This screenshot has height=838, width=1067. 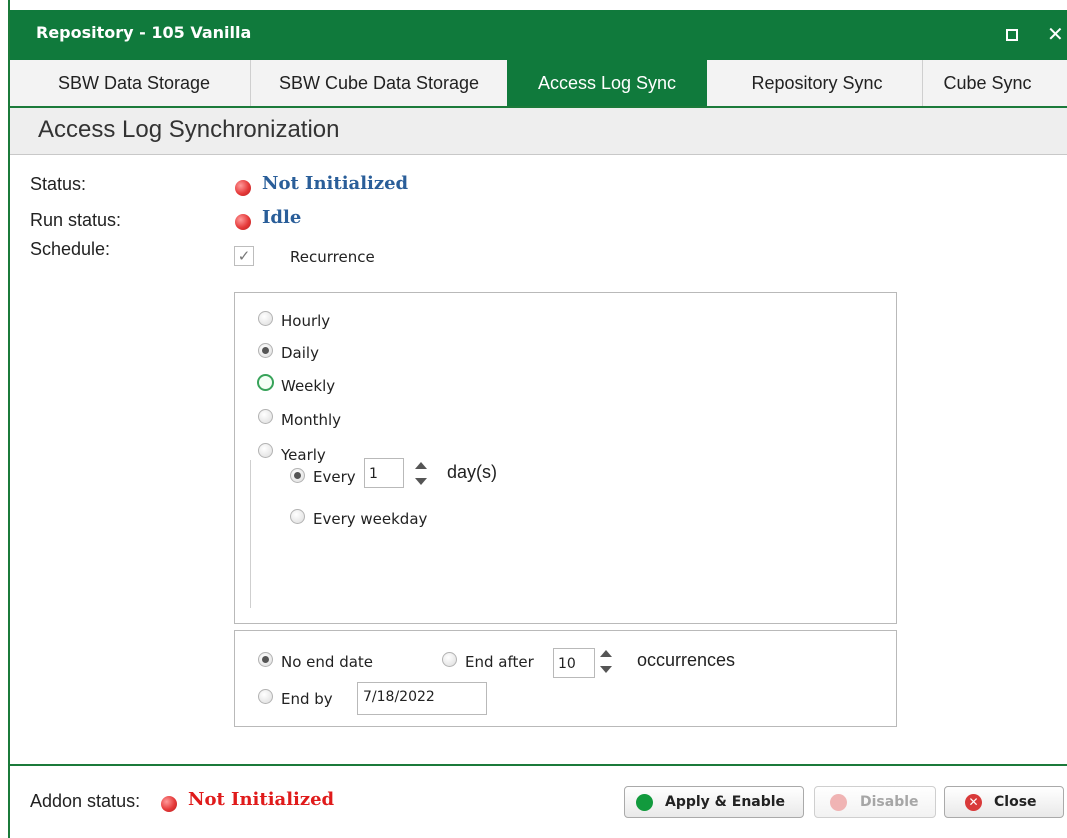 I want to click on maximize-icon, so click(x=1012, y=35).